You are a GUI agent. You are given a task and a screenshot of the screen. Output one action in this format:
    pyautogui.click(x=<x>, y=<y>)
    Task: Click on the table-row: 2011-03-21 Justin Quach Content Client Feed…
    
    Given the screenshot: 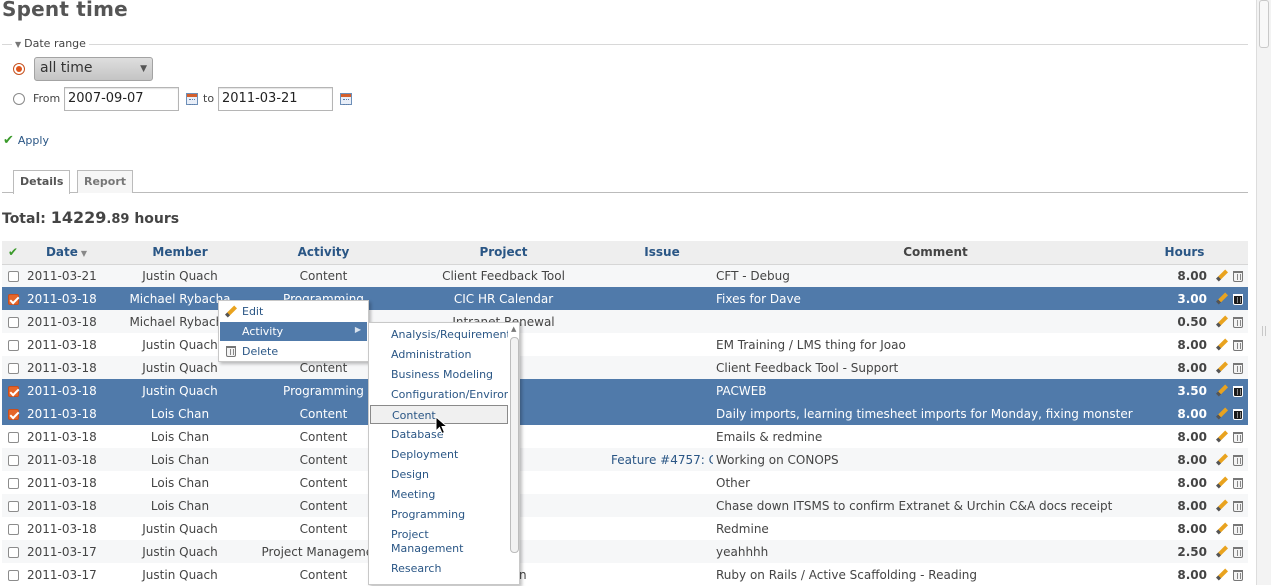 What is the action you would take?
    pyautogui.click(x=625, y=275)
    